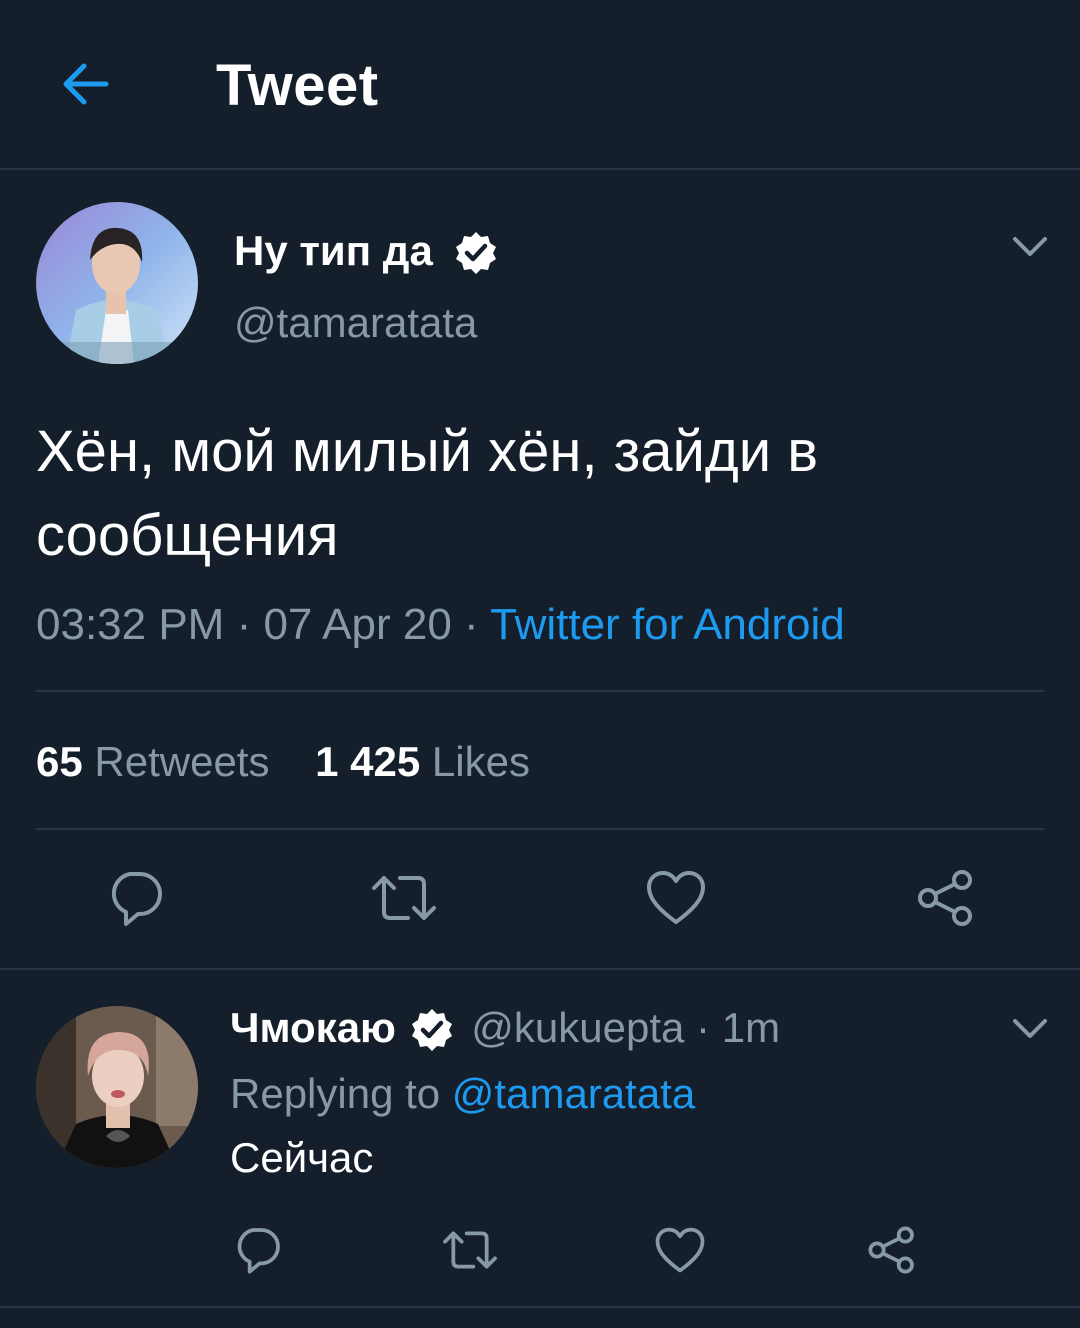 The height and width of the screenshot is (1328, 1080). Describe the element at coordinates (540, 169) in the screenshot. I see `header-divider` at that location.